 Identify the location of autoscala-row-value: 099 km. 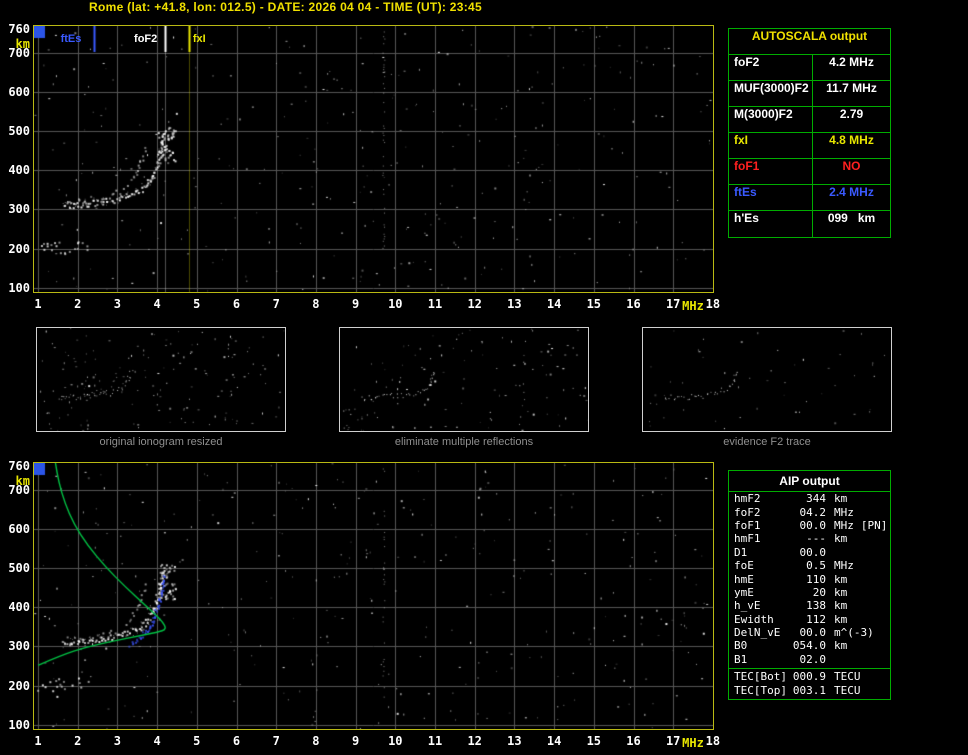
(851, 218).